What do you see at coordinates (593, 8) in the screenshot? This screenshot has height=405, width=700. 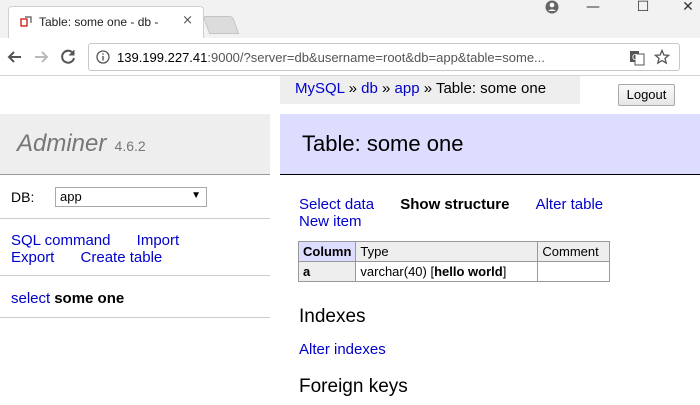 I see `minimize-icon: —` at bounding box center [593, 8].